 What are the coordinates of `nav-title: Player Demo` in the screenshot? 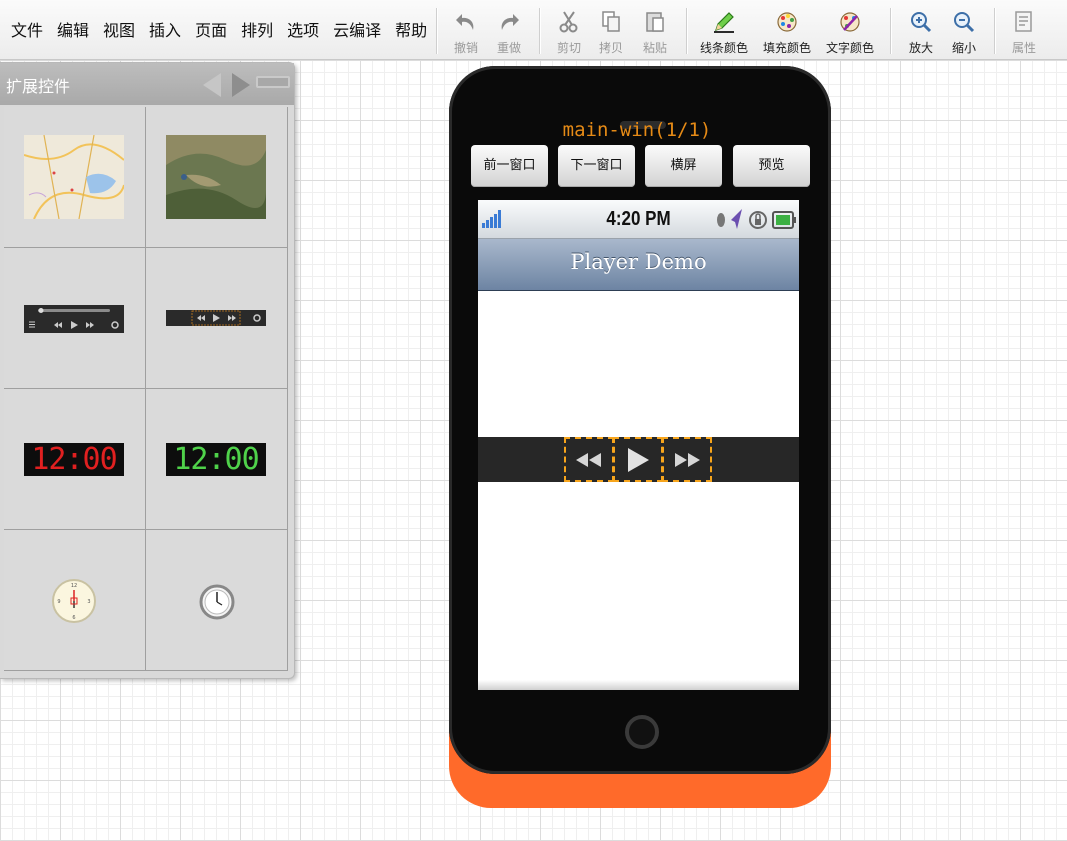 It's located at (638, 262).